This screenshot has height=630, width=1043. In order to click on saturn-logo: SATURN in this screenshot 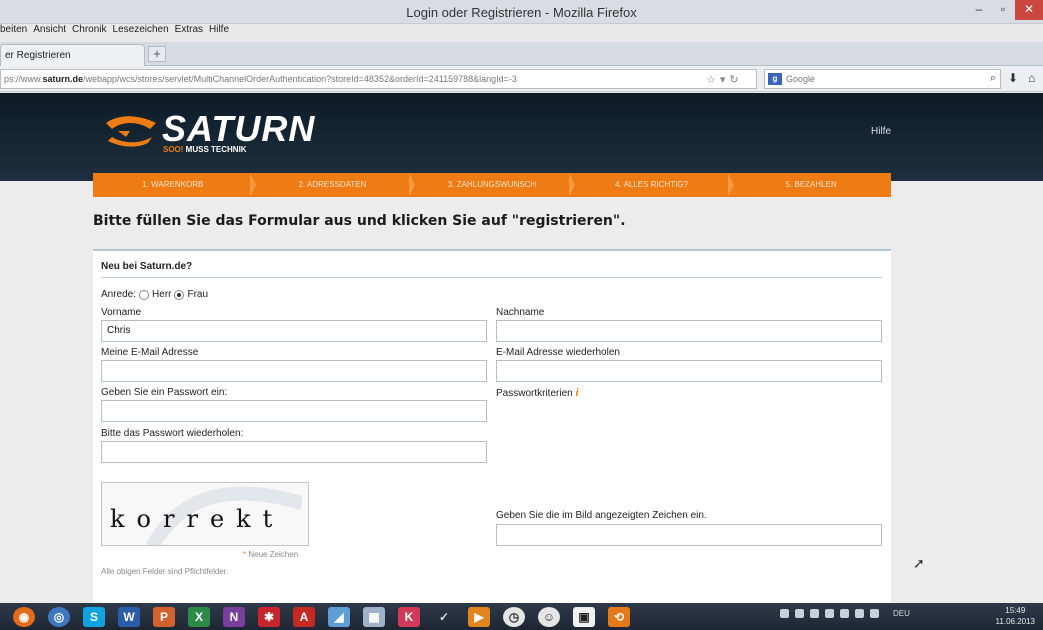, I will do `click(208, 129)`.